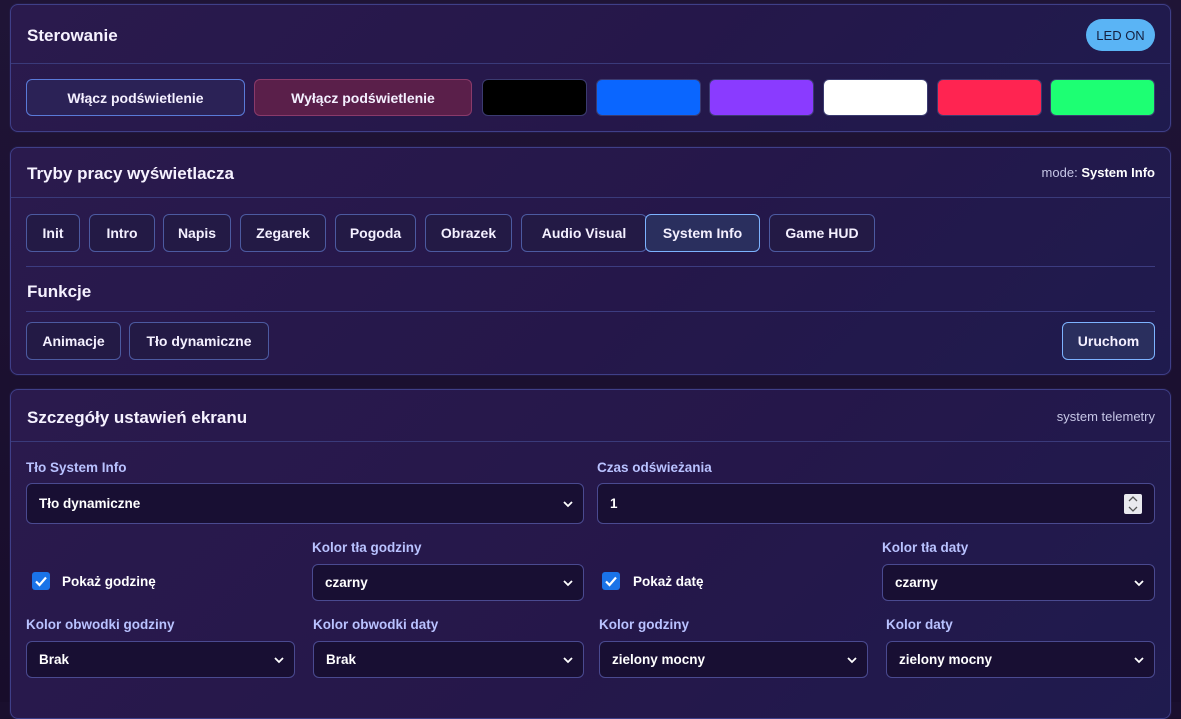  I want to click on details-subtitle: system telemetry, so click(1105, 416).